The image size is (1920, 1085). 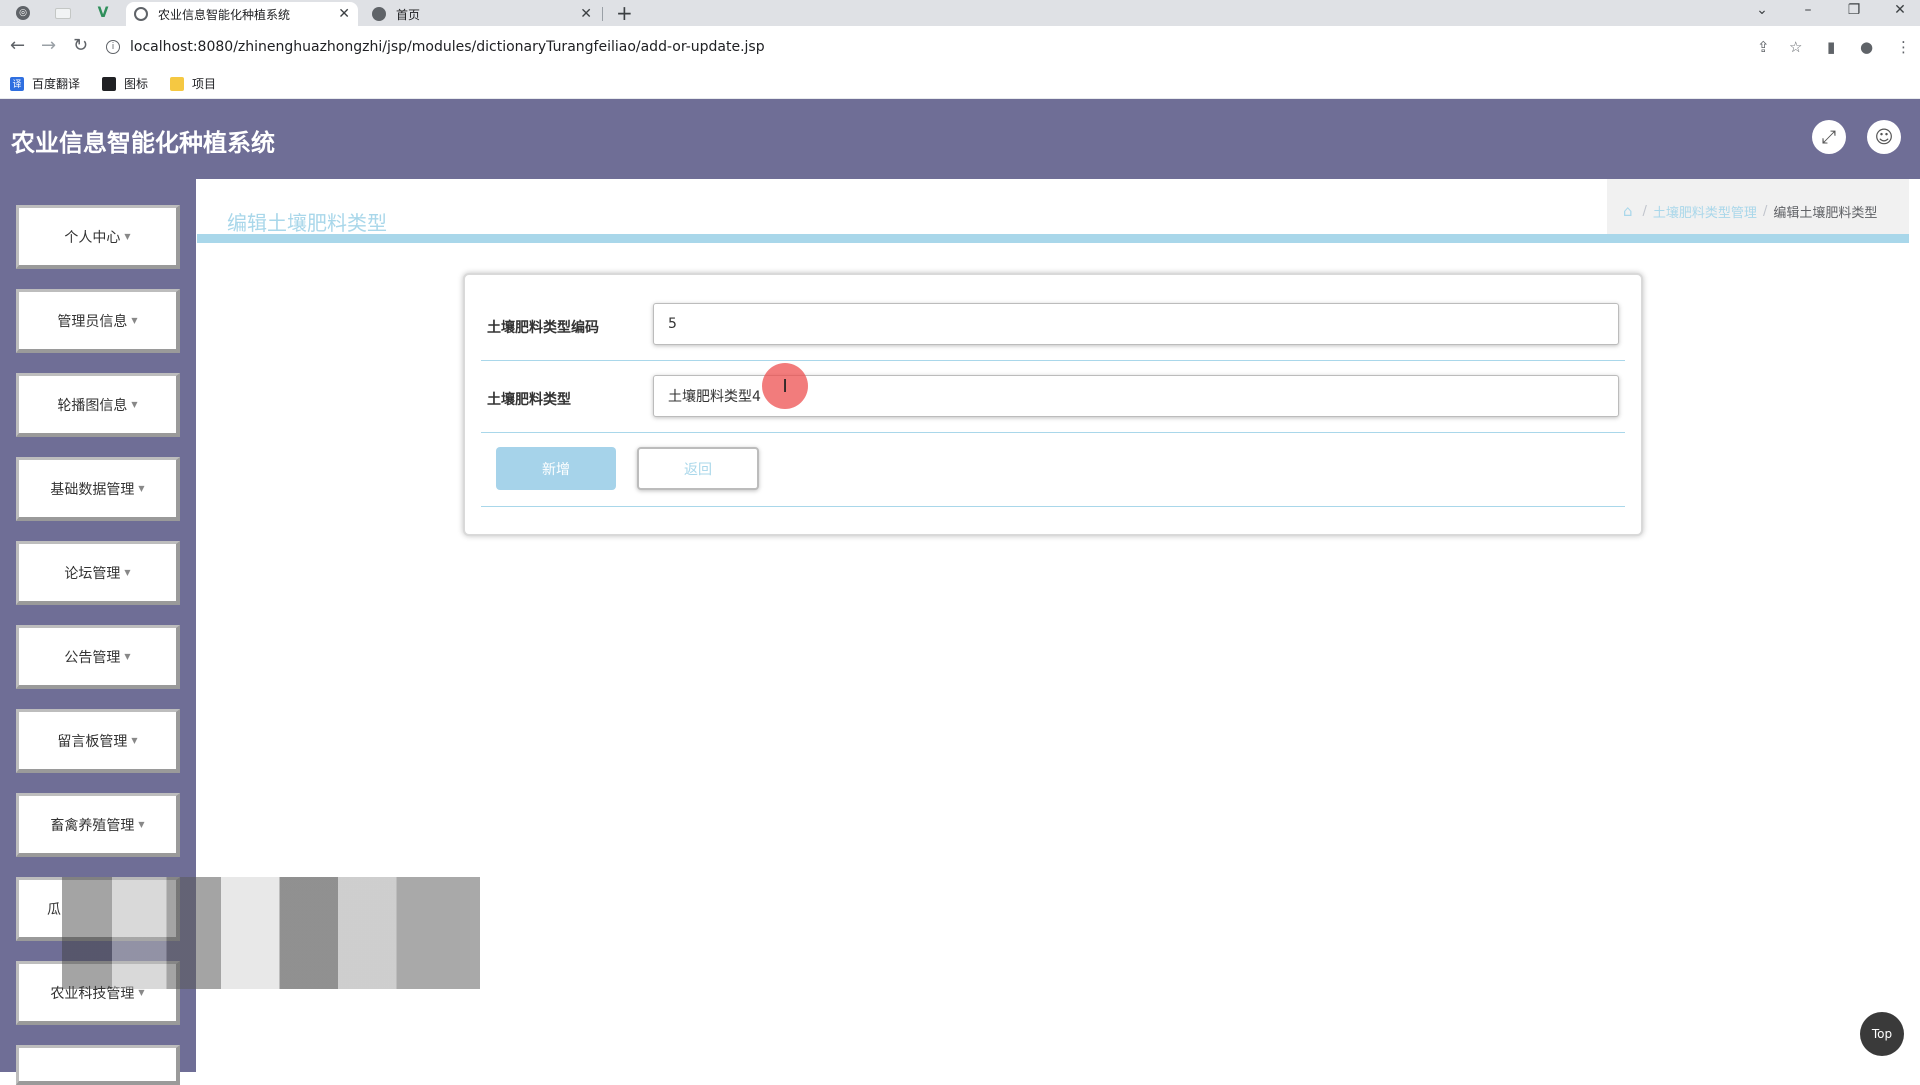 What do you see at coordinates (1053, 211) in the screenshot?
I see `page-header-bar: 编辑土壤肥料类型 ⌂ / 土壤肥料类型管理 / 编辑土壤肥料类型` at bounding box center [1053, 211].